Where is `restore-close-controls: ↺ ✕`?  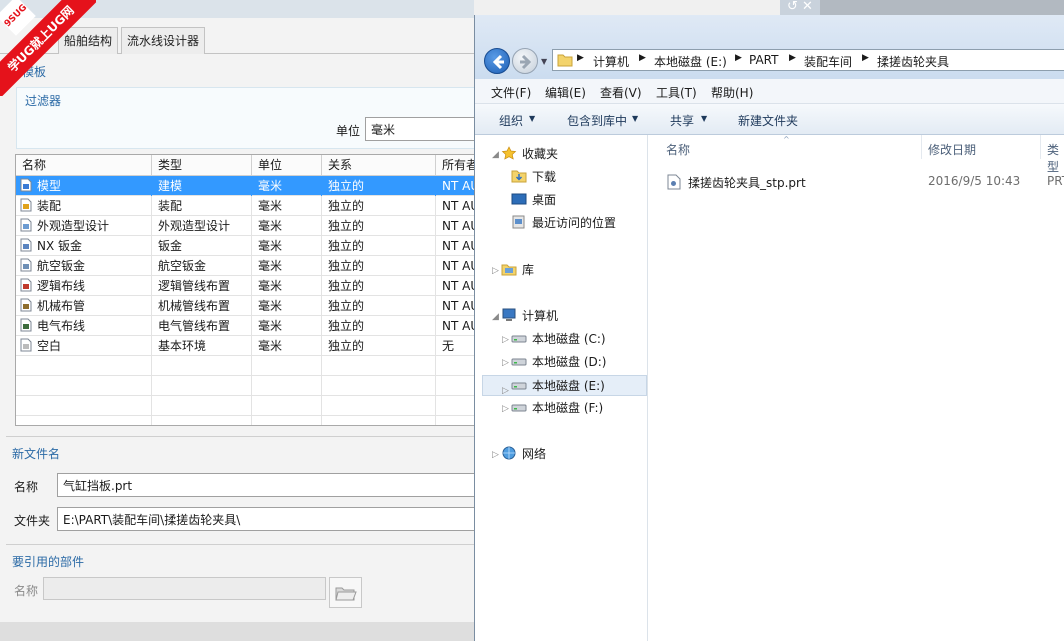
restore-close-controls: ↺ ✕ is located at coordinates (800, 7).